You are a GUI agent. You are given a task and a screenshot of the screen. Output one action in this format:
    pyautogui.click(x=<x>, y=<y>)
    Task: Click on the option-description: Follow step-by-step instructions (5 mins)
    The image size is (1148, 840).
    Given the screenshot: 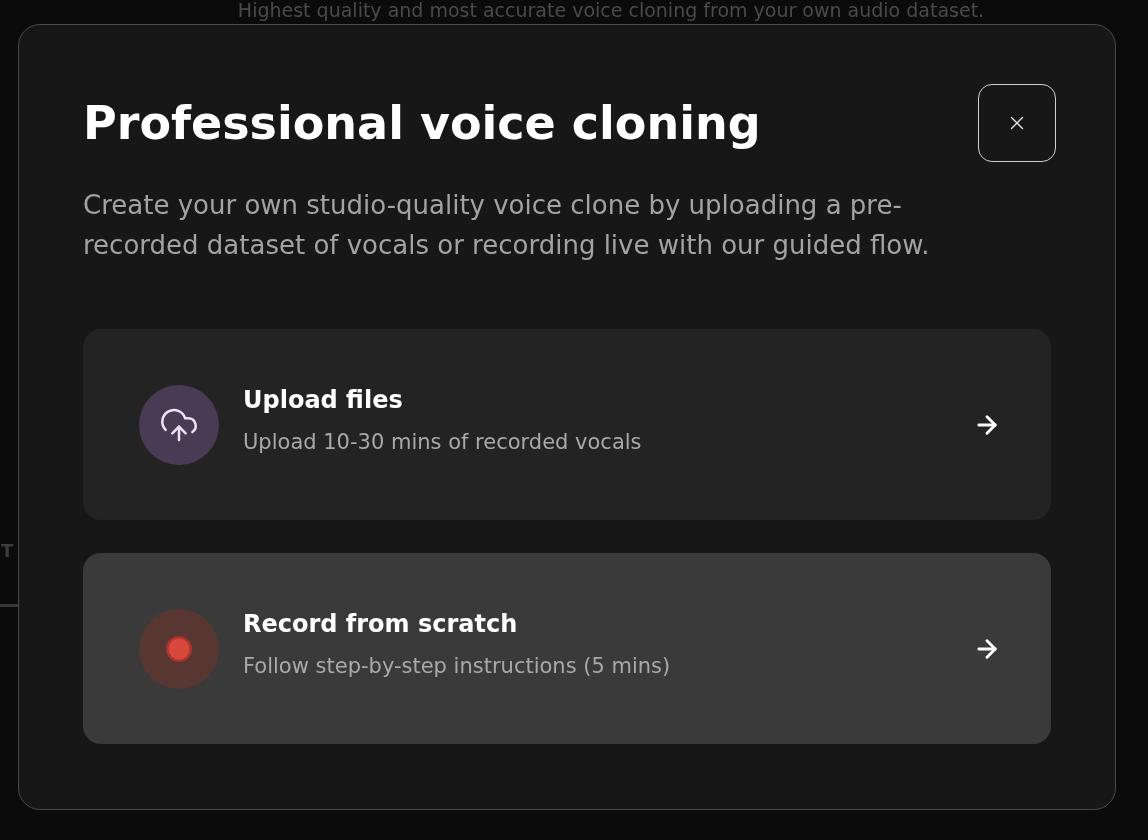 What is the action you would take?
    pyautogui.click(x=457, y=665)
    